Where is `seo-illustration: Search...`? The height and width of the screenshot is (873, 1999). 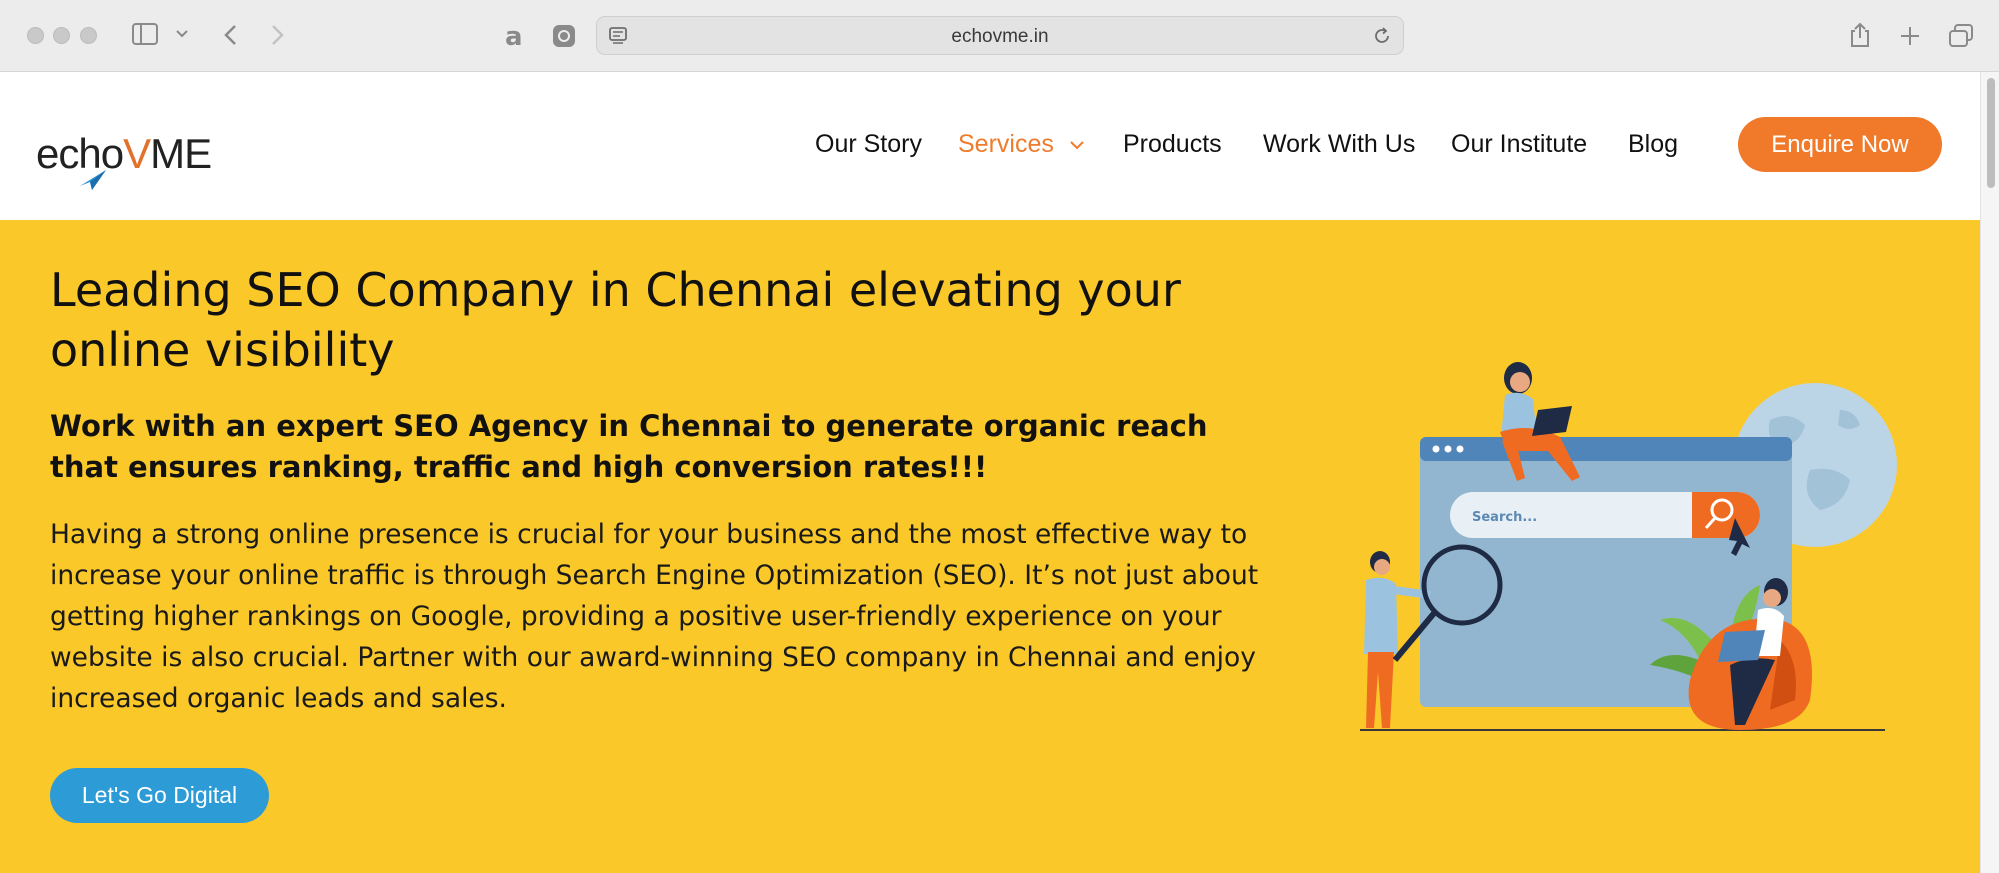
seo-illustration: Search... is located at coordinates (1628, 546).